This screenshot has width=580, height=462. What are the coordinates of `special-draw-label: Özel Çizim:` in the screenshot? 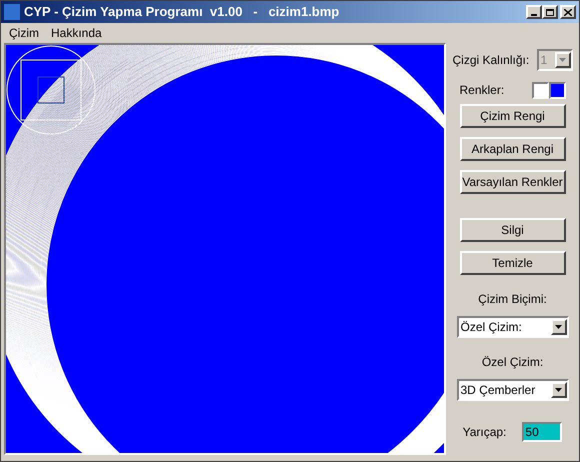 It's located at (513, 362).